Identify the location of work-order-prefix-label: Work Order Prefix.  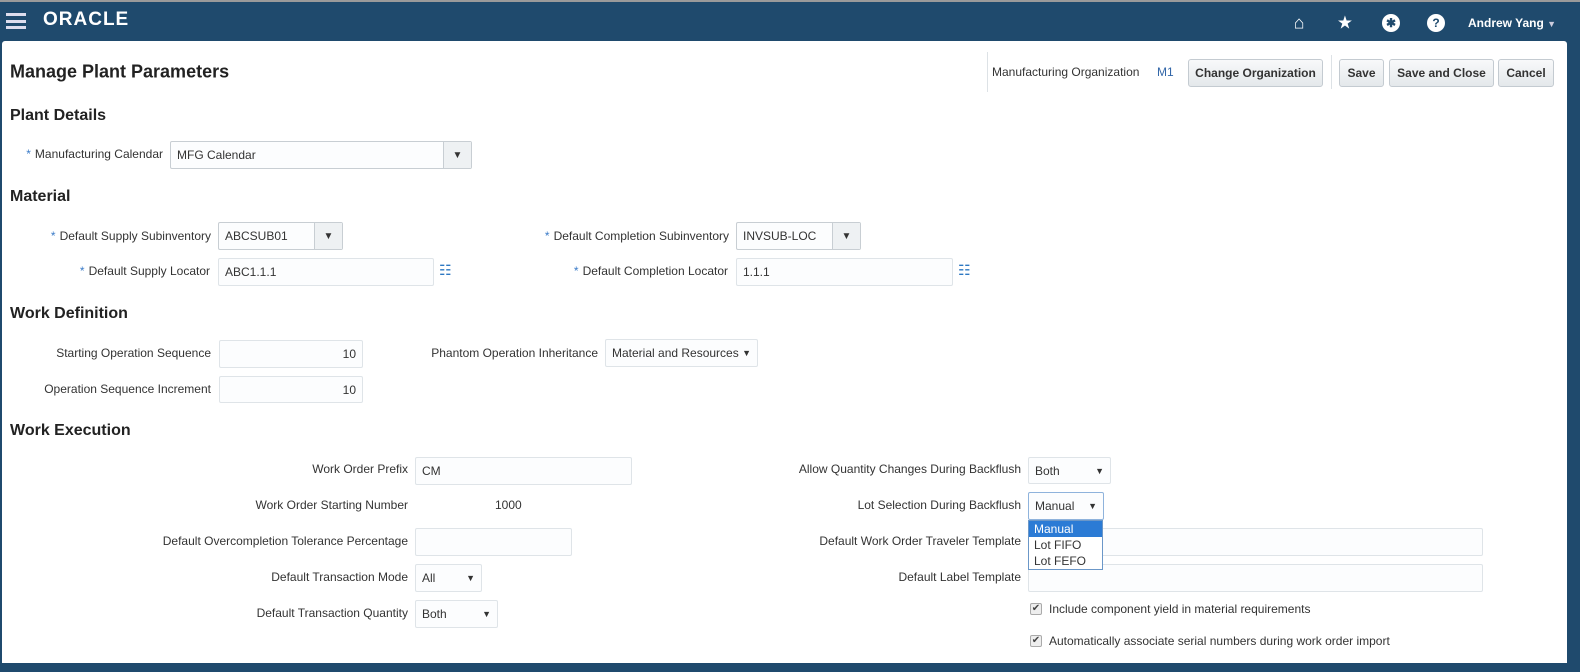
(360, 469).